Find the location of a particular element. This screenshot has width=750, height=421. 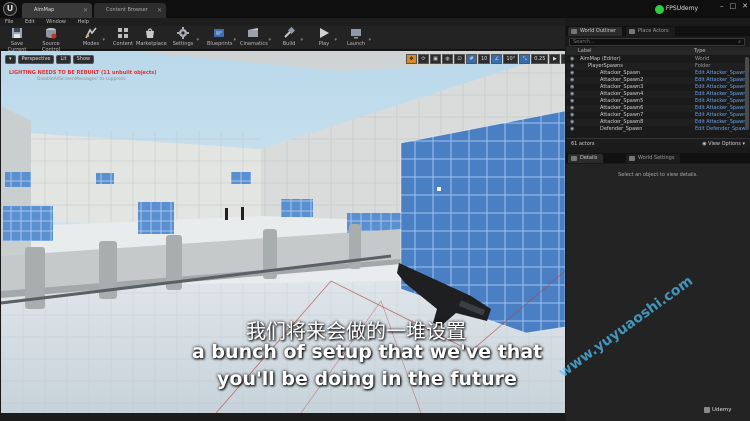

rotation-snap-toggle: ∠ is located at coordinates (497, 59).